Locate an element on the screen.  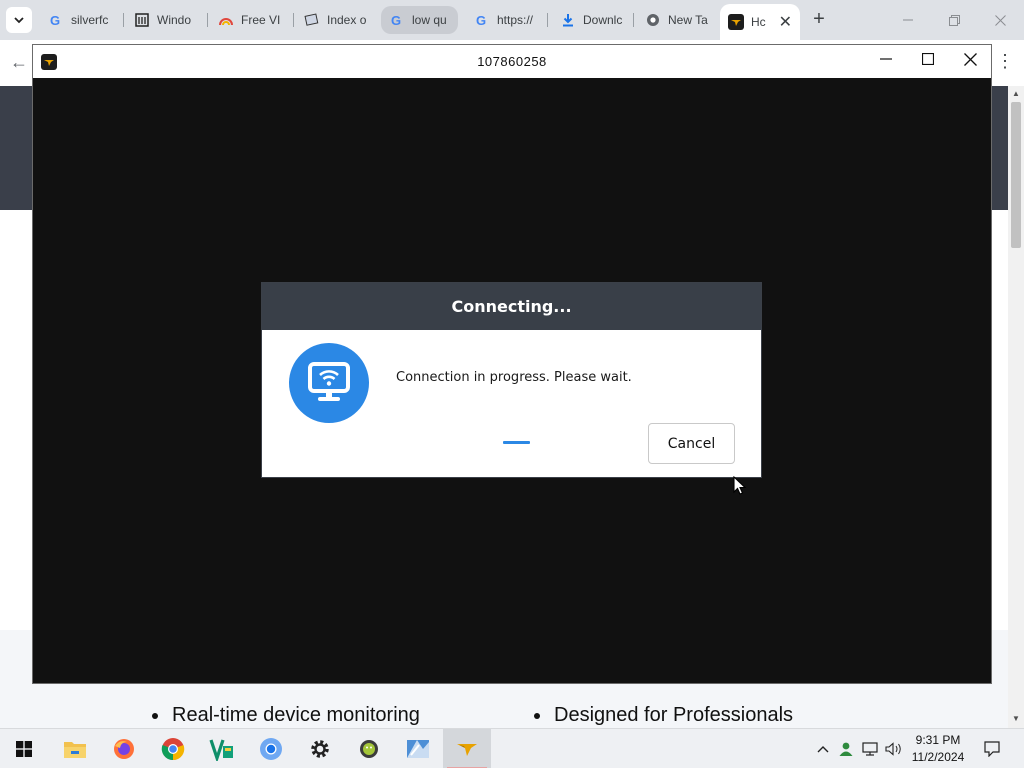
system-clock: 9:31 PM 11/2/2024 is located at coordinates (938, 749).